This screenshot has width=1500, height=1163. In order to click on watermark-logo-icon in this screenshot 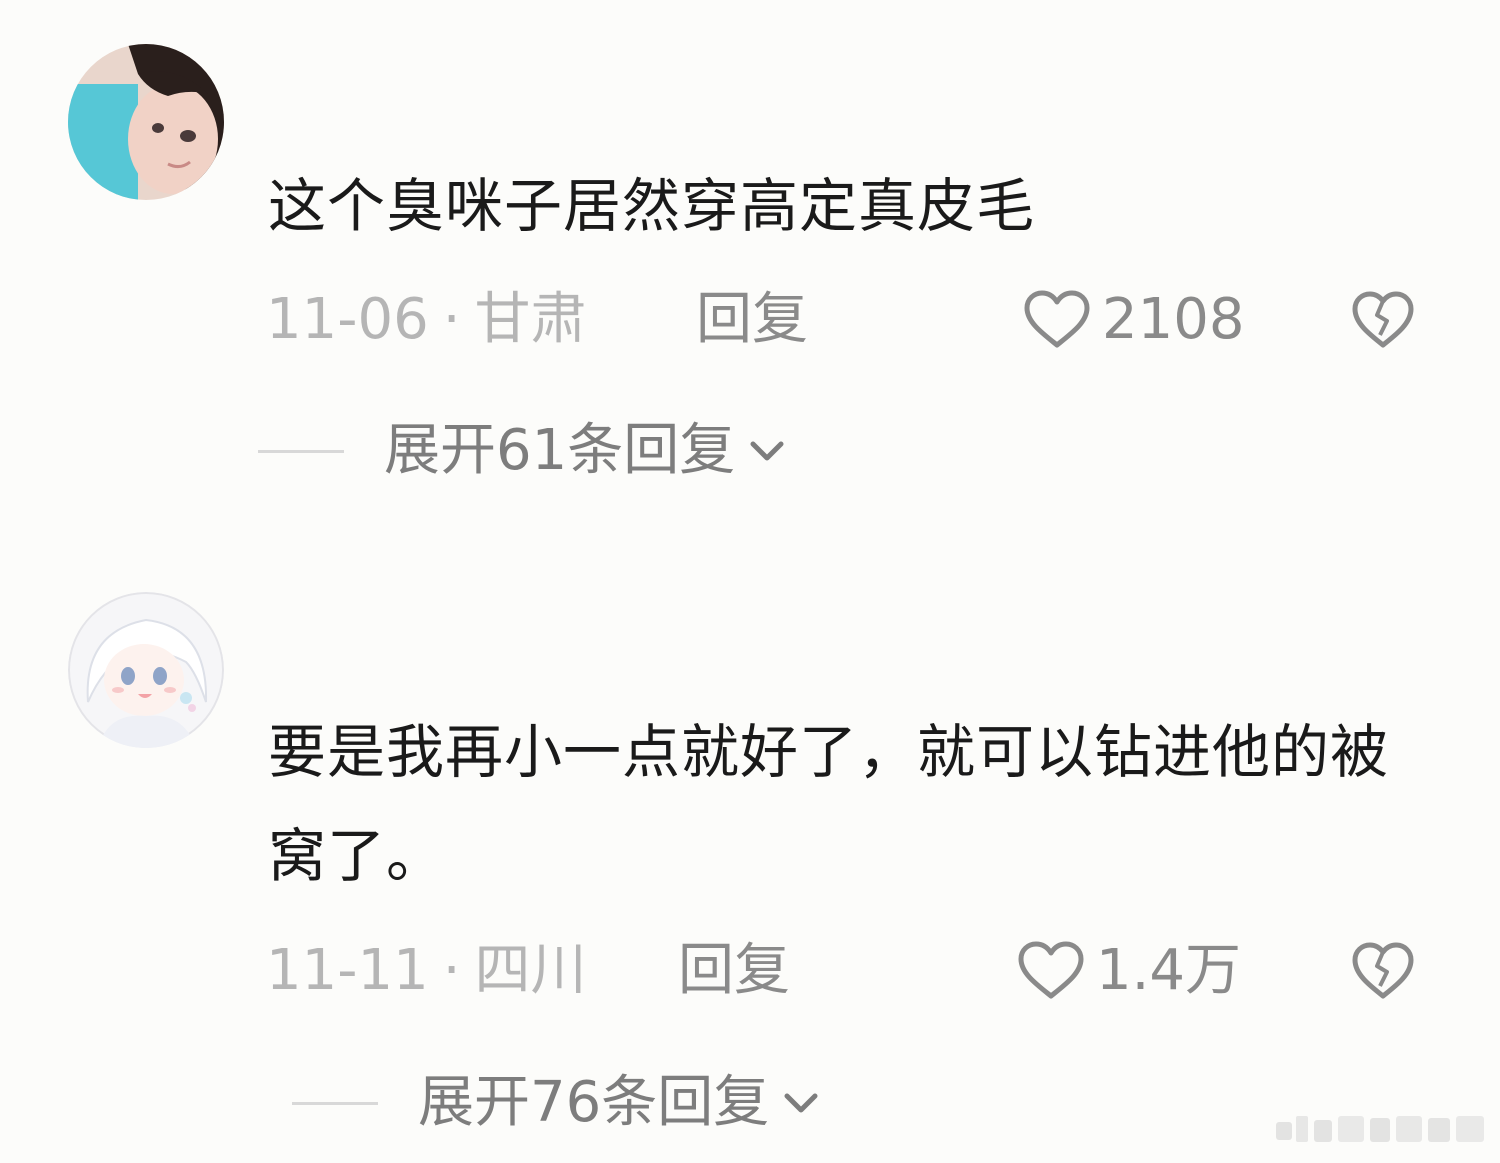, I will do `click(1380, 1129)`.